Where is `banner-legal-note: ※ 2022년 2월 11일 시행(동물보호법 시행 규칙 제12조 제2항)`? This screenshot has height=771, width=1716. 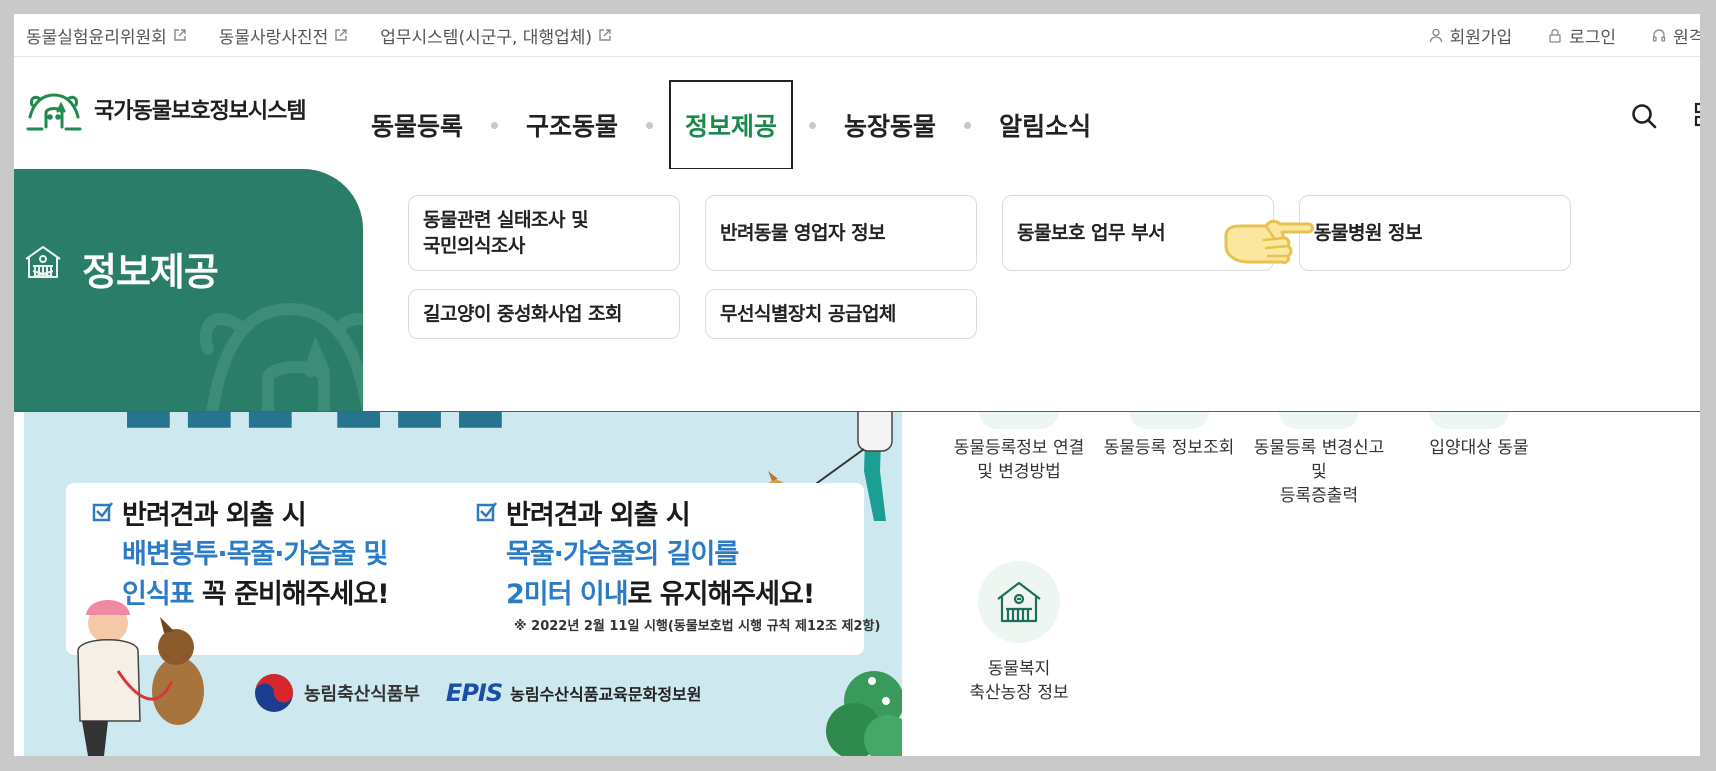
banner-legal-note: ※ 2022년 2월 11일 시행(동물보호법 시행 규칙 제12조 제2항) is located at coordinates (697, 626).